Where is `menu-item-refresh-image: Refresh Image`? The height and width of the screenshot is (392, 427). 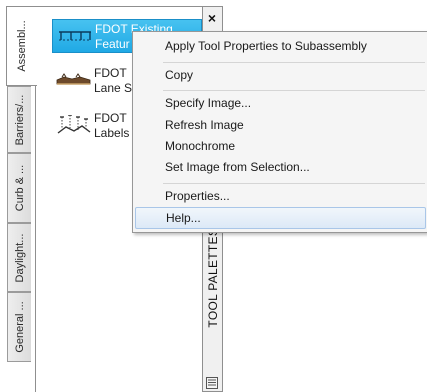 menu-item-refresh-image: Refresh Image is located at coordinates (280, 126).